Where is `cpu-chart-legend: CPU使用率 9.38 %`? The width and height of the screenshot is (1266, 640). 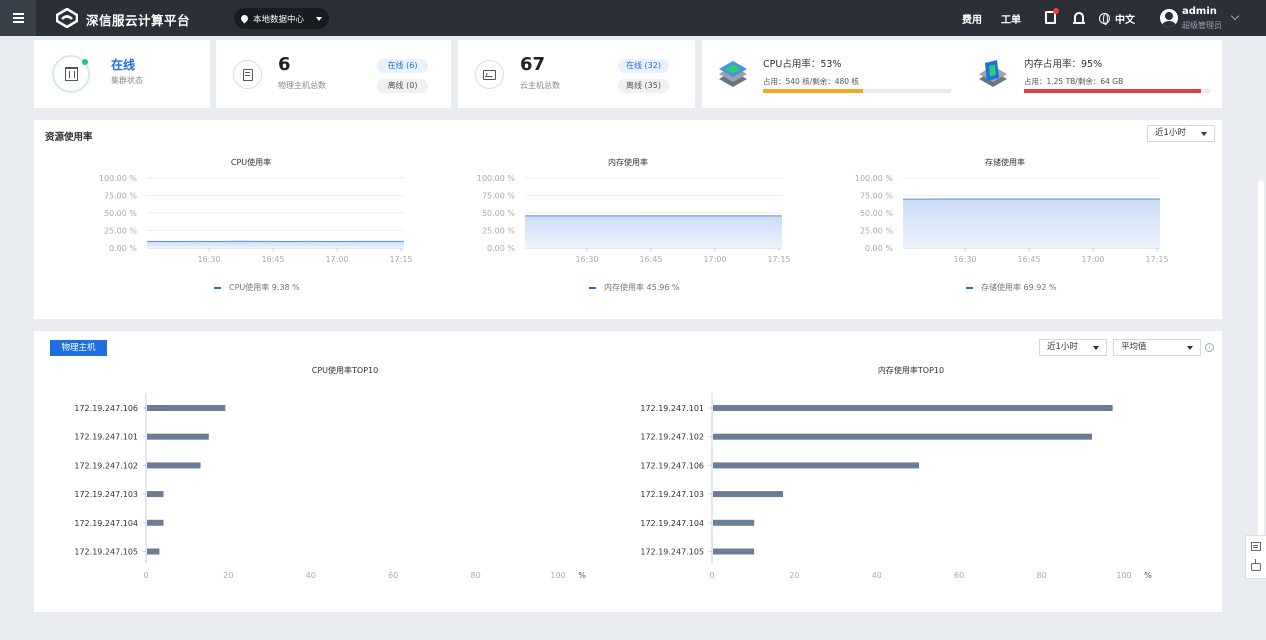
cpu-chart-legend: CPU使用率 9.38 % is located at coordinates (257, 287).